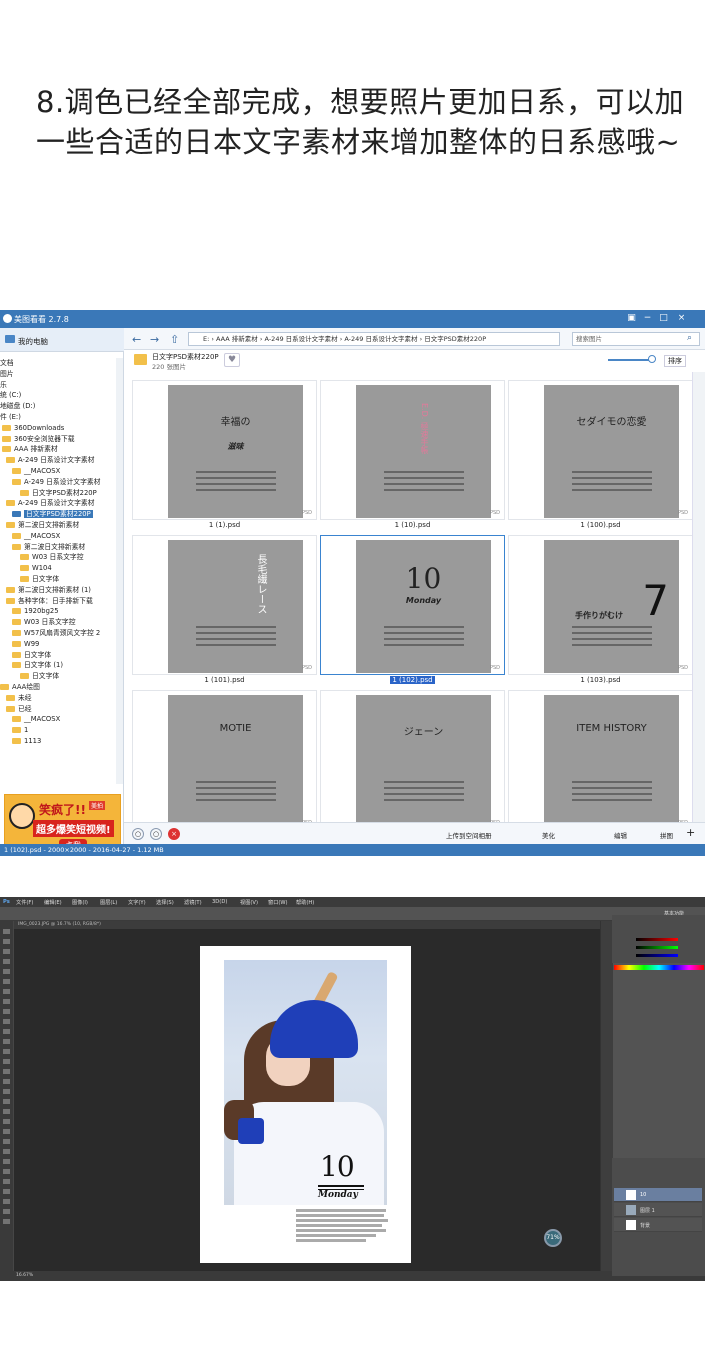 Image resolution: width=705 pixels, height=1365 pixels. What do you see at coordinates (659, 967) in the screenshot?
I see `color-spectrum` at bounding box center [659, 967].